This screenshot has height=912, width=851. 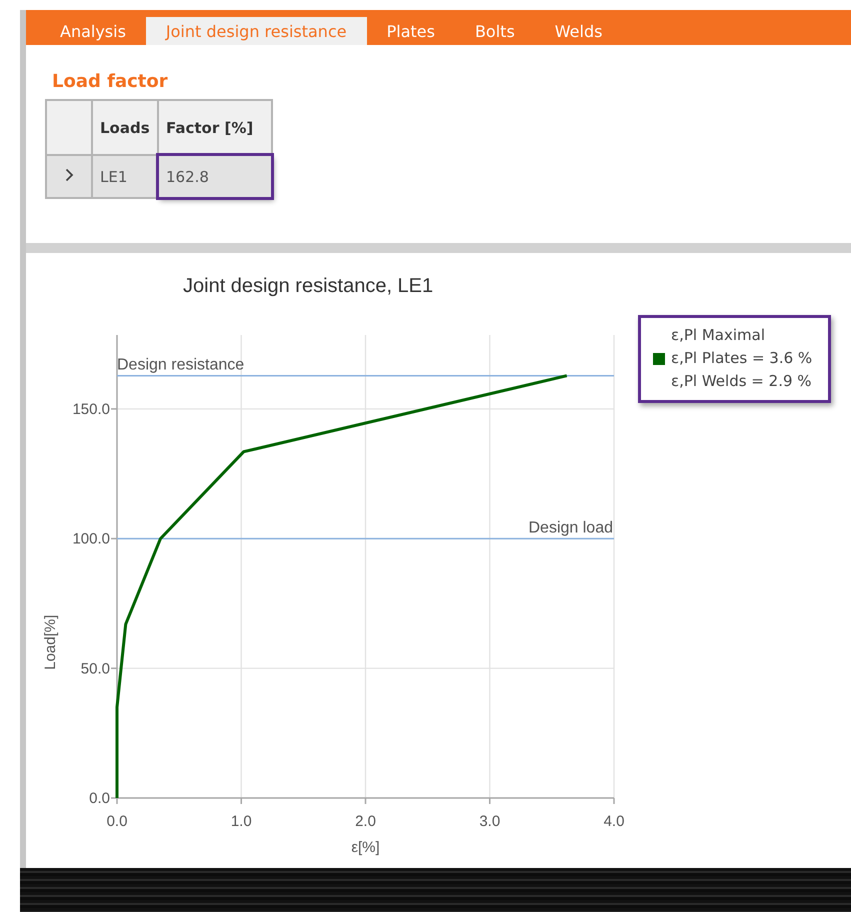 What do you see at coordinates (69, 127) in the screenshot?
I see `header-cell` at bounding box center [69, 127].